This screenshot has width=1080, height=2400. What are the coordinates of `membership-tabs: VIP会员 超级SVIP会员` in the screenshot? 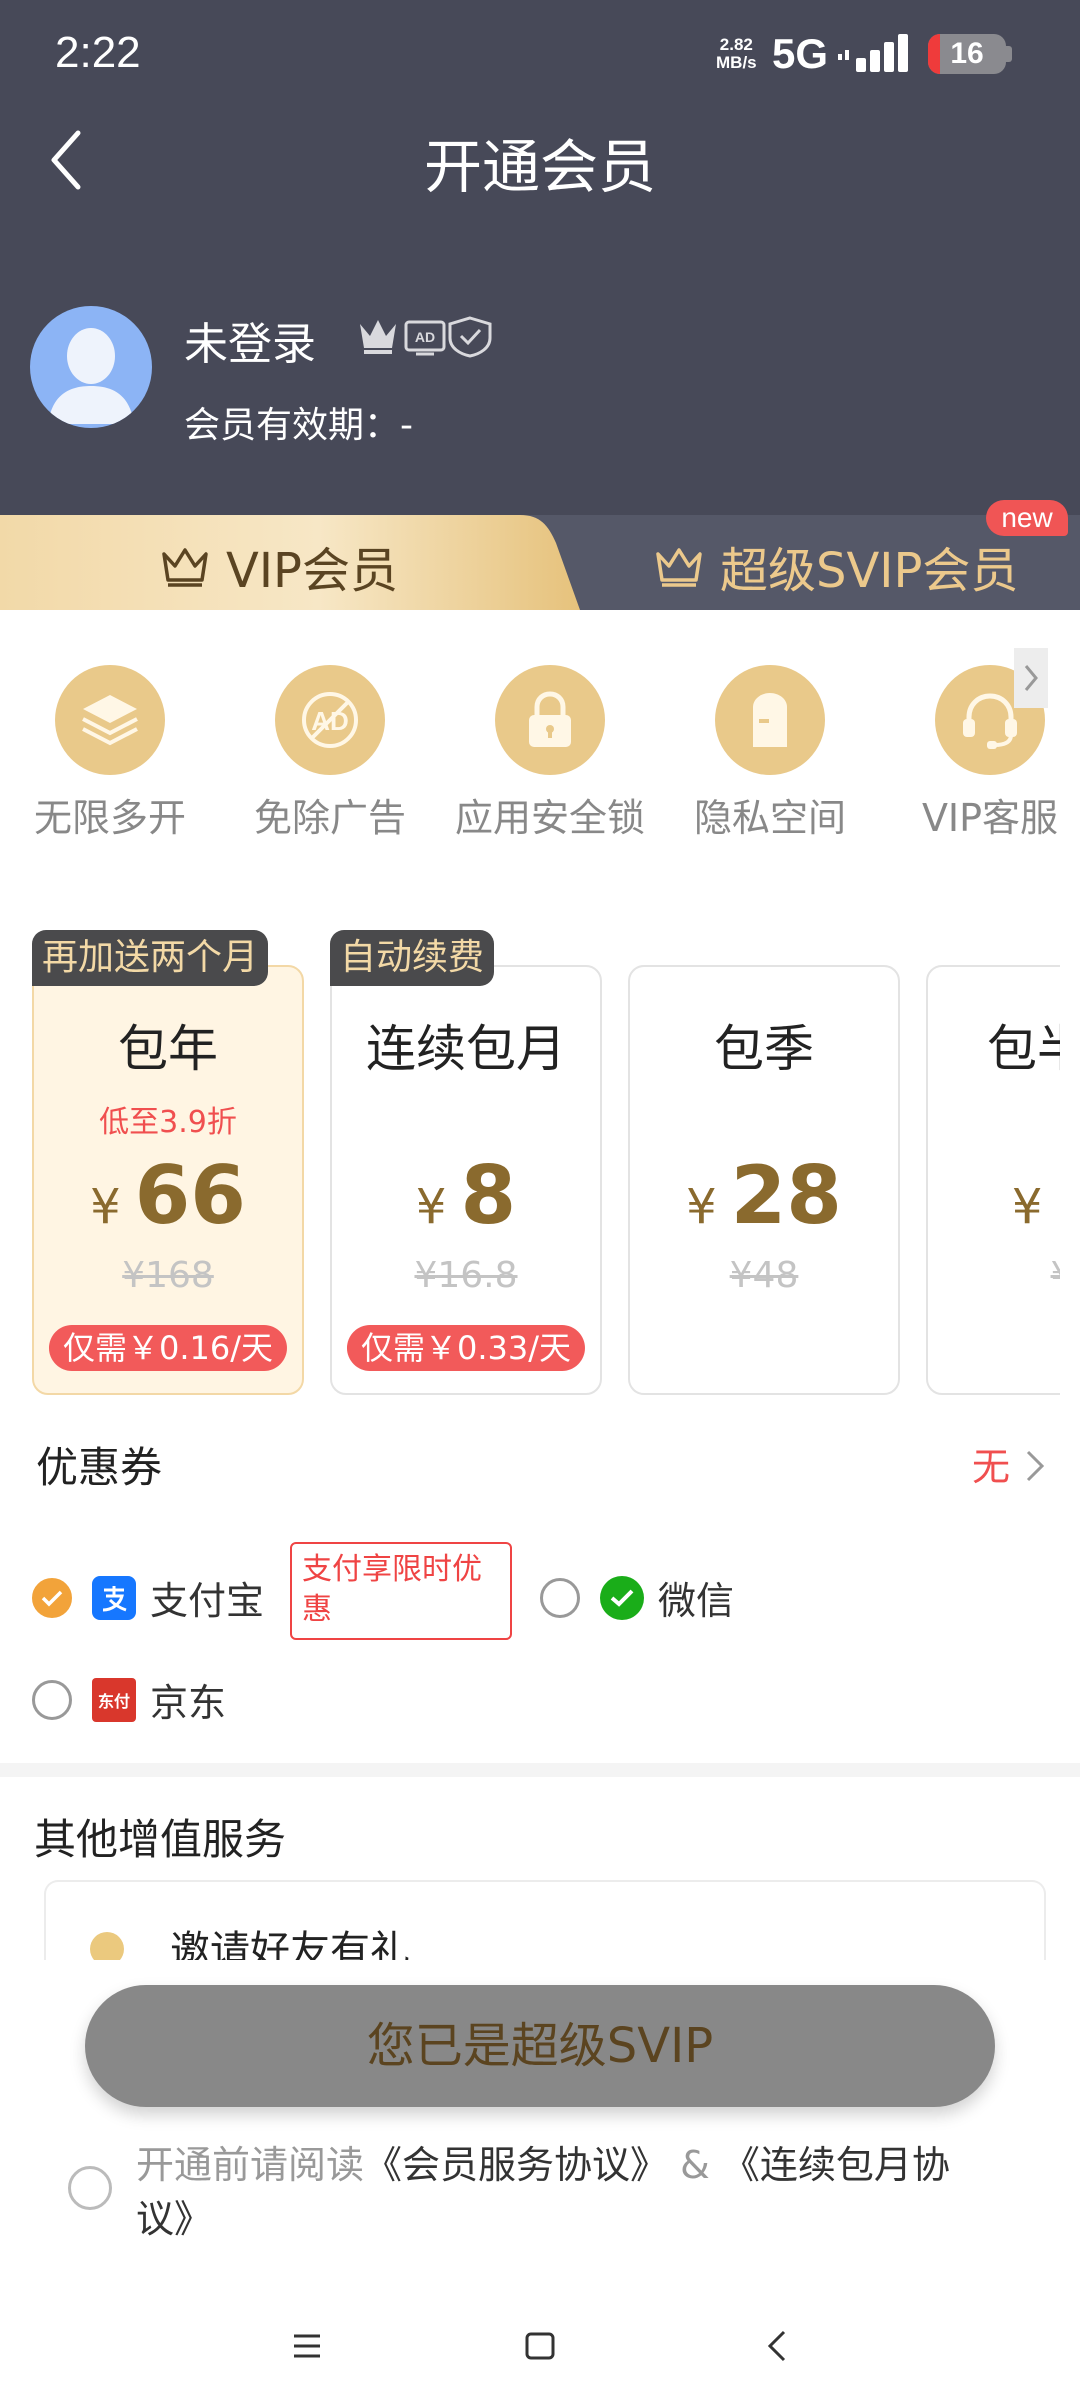 It's located at (540, 562).